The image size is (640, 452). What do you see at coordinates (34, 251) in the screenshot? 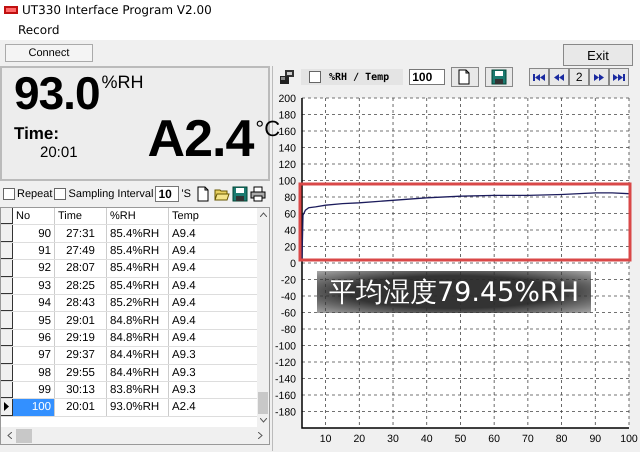
I see `table-cell: 91` at bounding box center [34, 251].